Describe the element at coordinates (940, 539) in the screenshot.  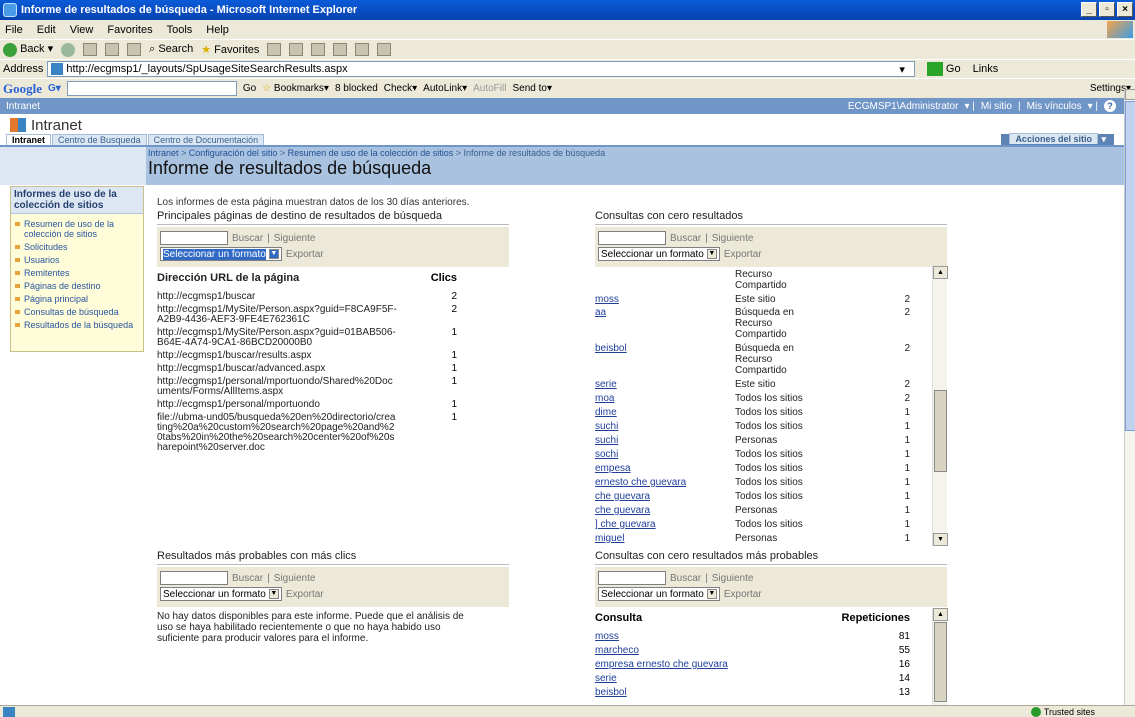
I see `scroll-down-icon: ▼` at that location.